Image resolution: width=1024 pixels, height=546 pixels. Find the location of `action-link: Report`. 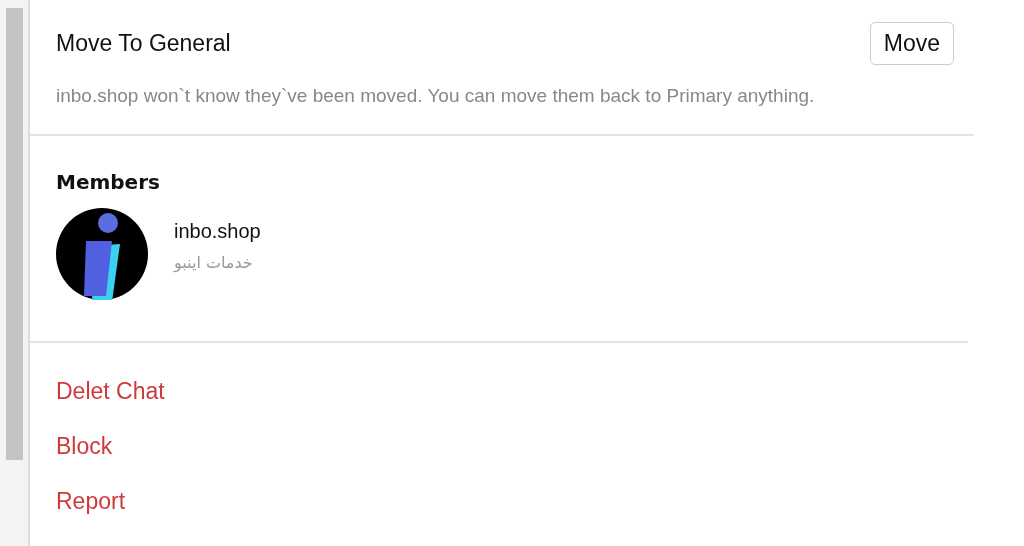

action-link: Report is located at coordinates (91, 501).